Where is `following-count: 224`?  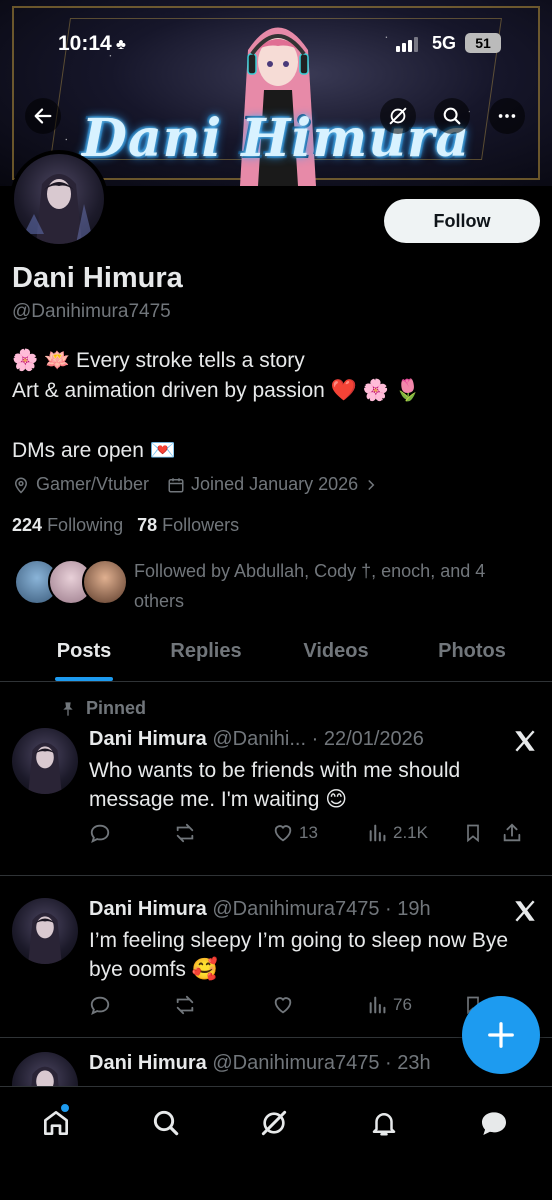 following-count: 224 is located at coordinates (27, 525).